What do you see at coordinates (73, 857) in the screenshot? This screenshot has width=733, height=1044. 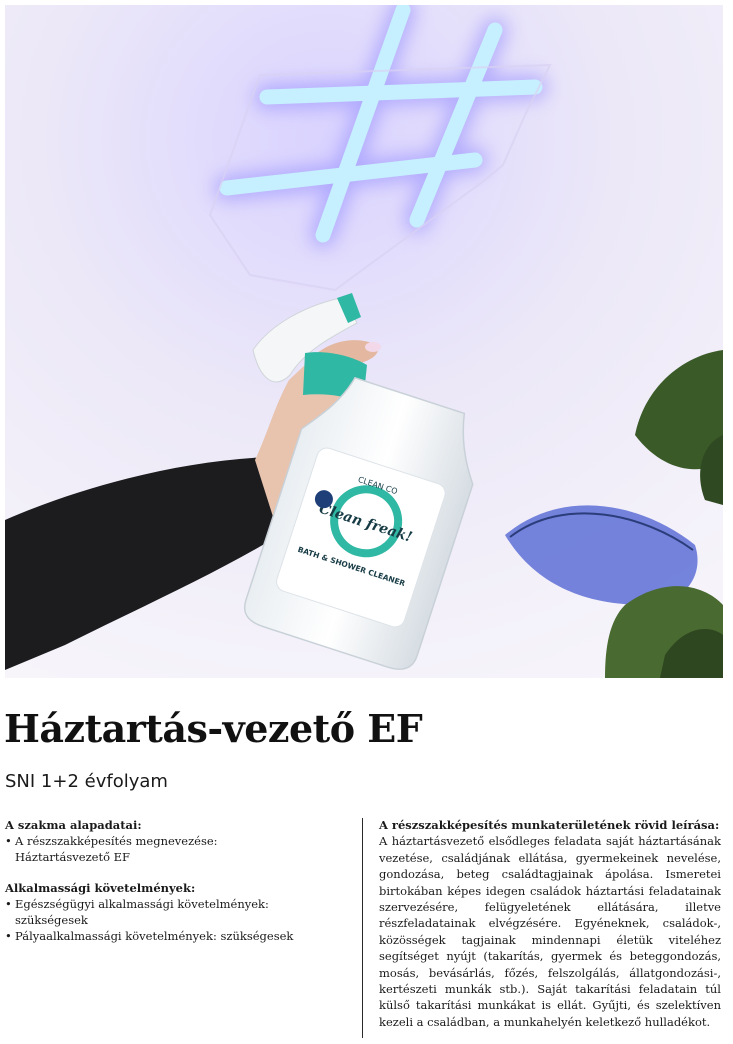 I see `item-value: Háztartásvezető EF` at bounding box center [73, 857].